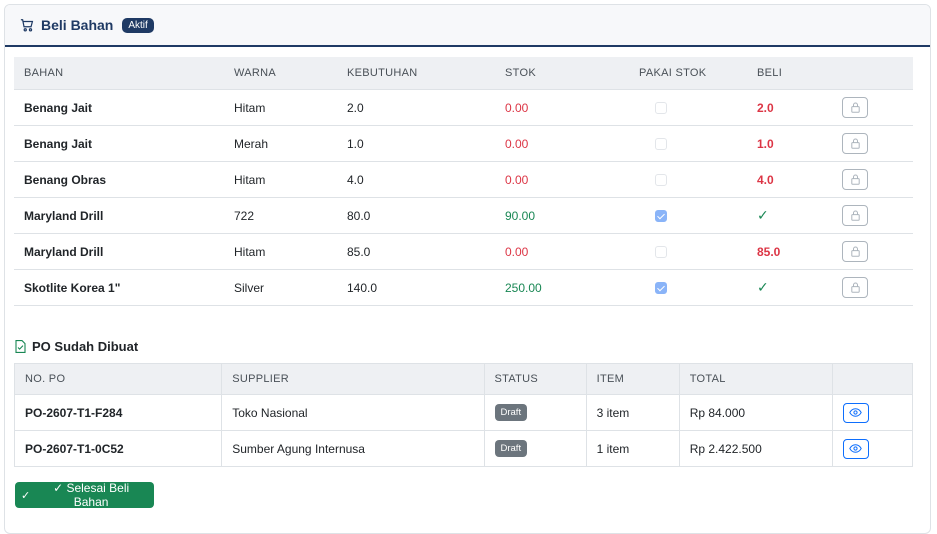 The image size is (937, 534). I want to click on status-badge: Aktif, so click(138, 25).